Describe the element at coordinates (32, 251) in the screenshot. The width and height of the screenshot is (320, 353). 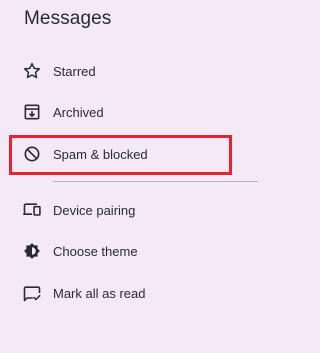
I see `theme-icon` at that location.